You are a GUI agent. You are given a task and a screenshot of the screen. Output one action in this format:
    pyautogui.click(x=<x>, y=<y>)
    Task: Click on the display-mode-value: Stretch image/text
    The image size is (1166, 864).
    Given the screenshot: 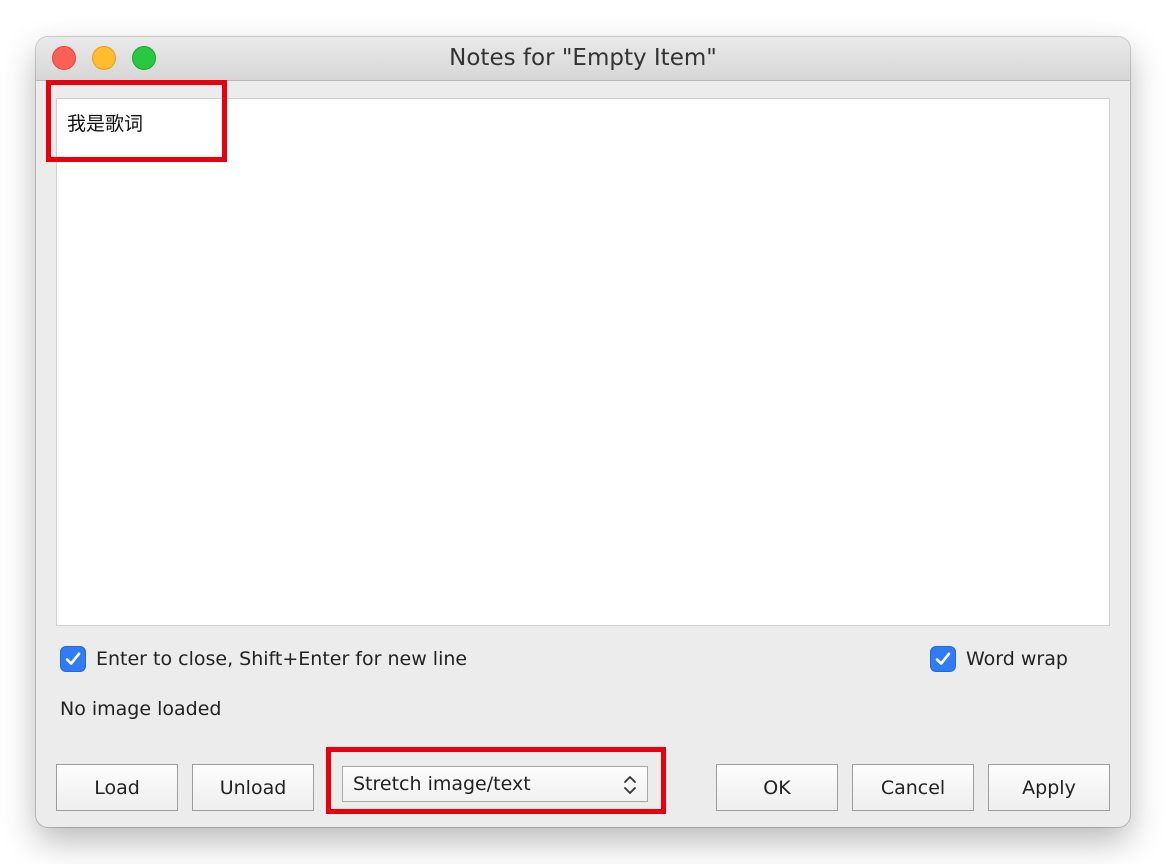 What is the action you would take?
    pyautogui.click(x=442, y=784)
    